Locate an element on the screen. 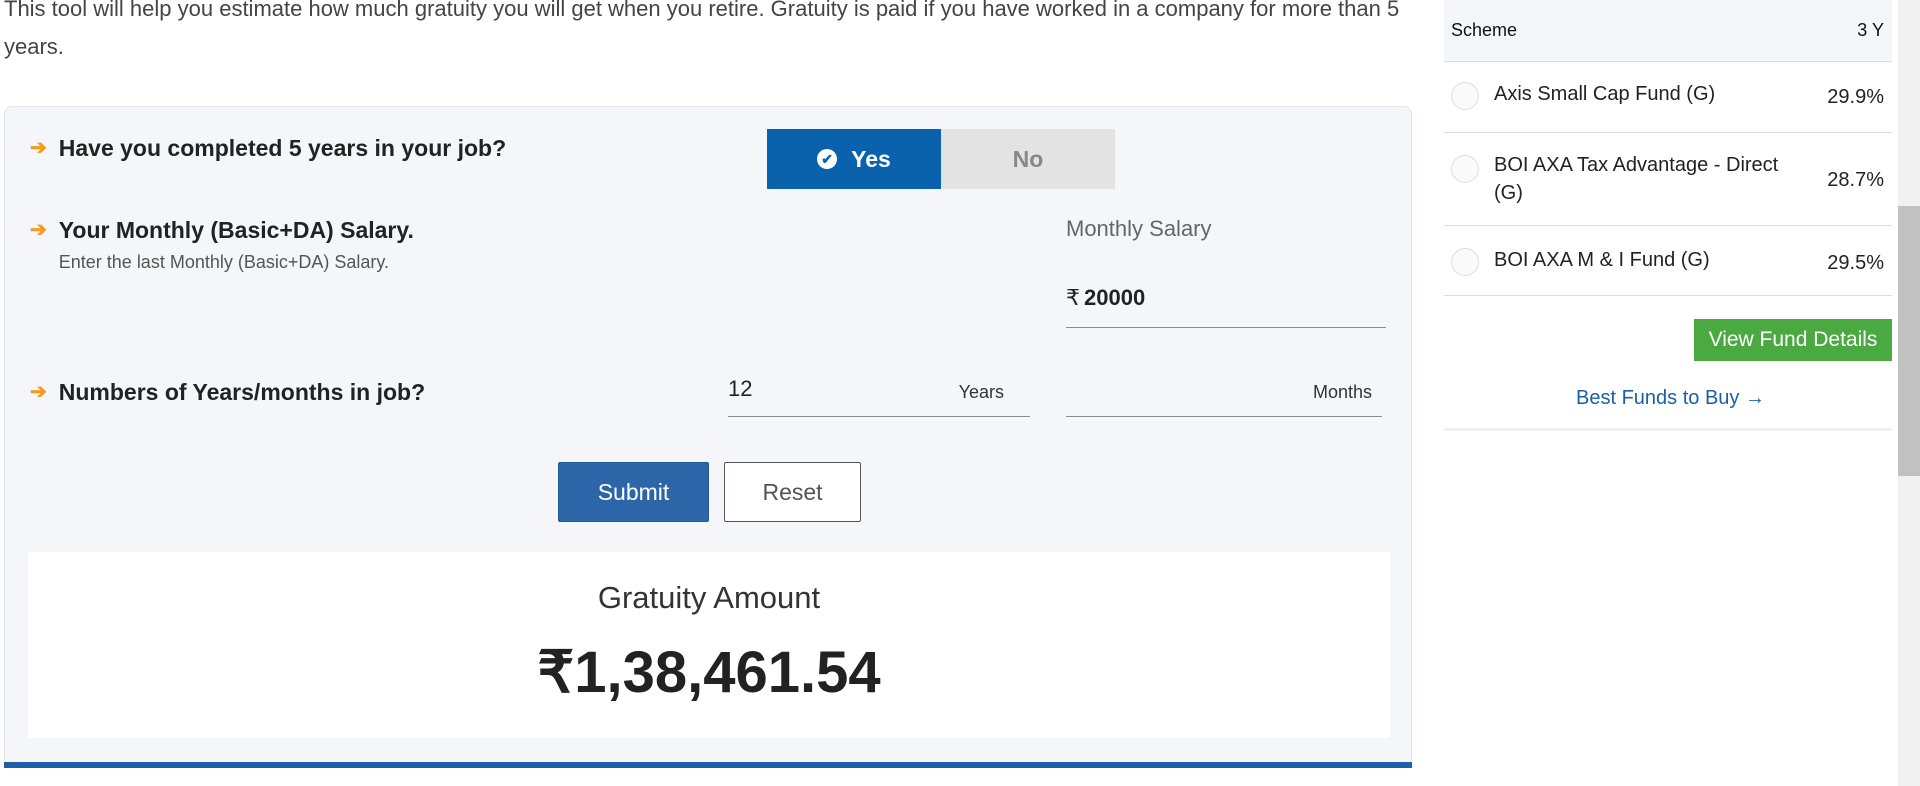  sidebar-divider is located at coordinates (1668, 429).